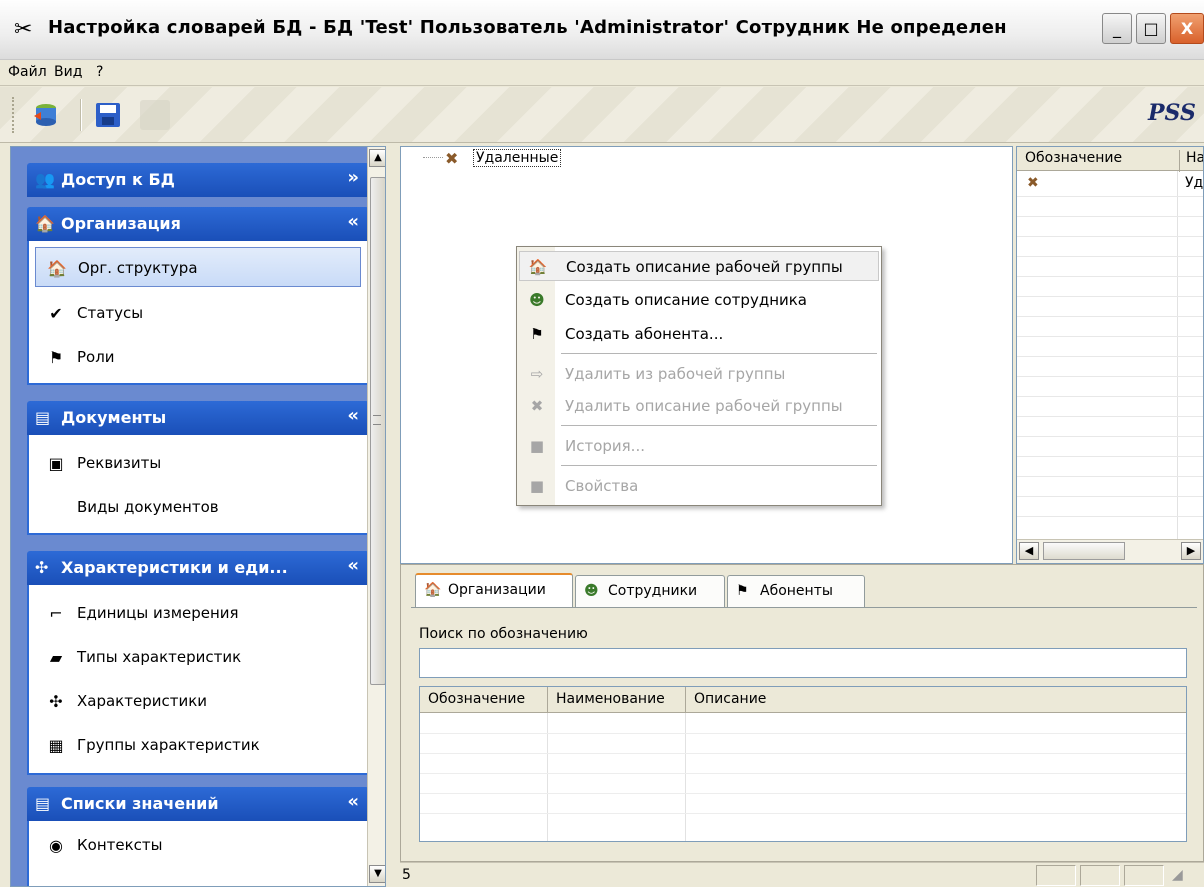 The height and width of the screenshot is (887, 1204). What do you see at coordinates (198, 745) in the screenshot?
I see `nav-item-char-groups: ▦ Группы характеристик` at bounding box center [198, 745].